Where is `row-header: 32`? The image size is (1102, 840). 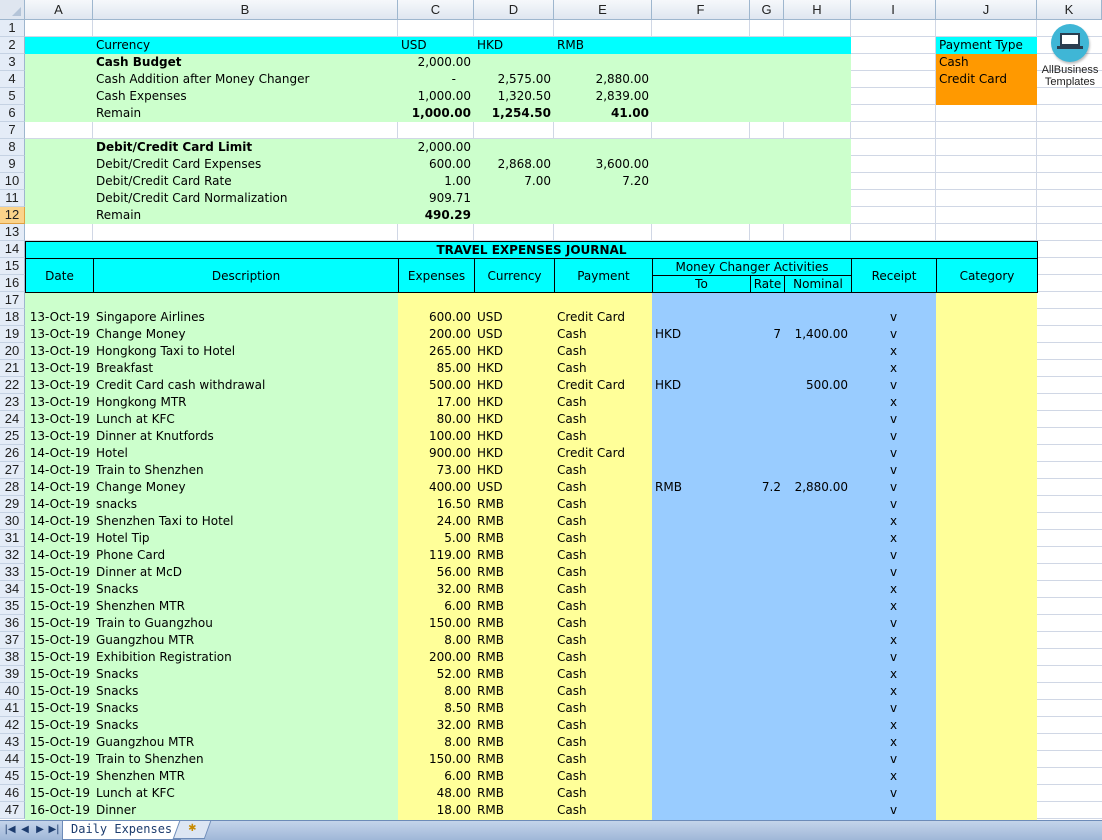
row-header: 32 is located at coordinates (12, 555).